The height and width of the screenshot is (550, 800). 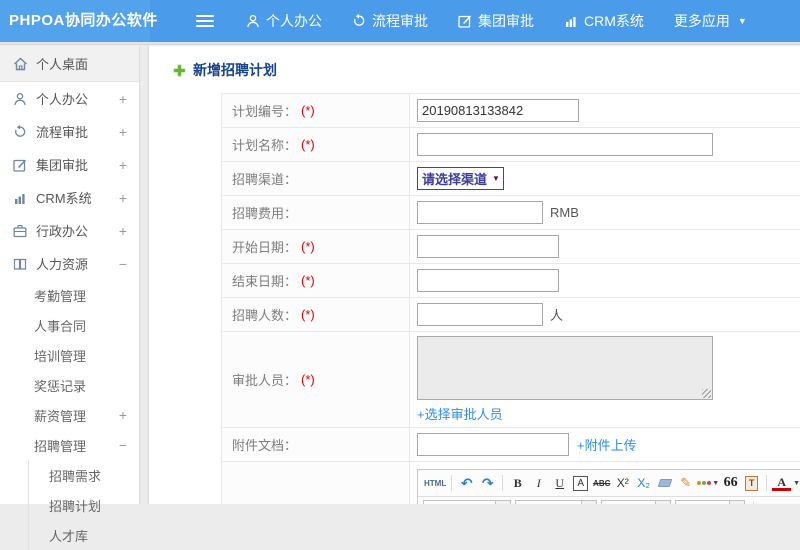 What do you see at coordinates (460, 178) in the screenshot?
I see `channel-select: 请选择渠道` at bounding box center [460, 178].